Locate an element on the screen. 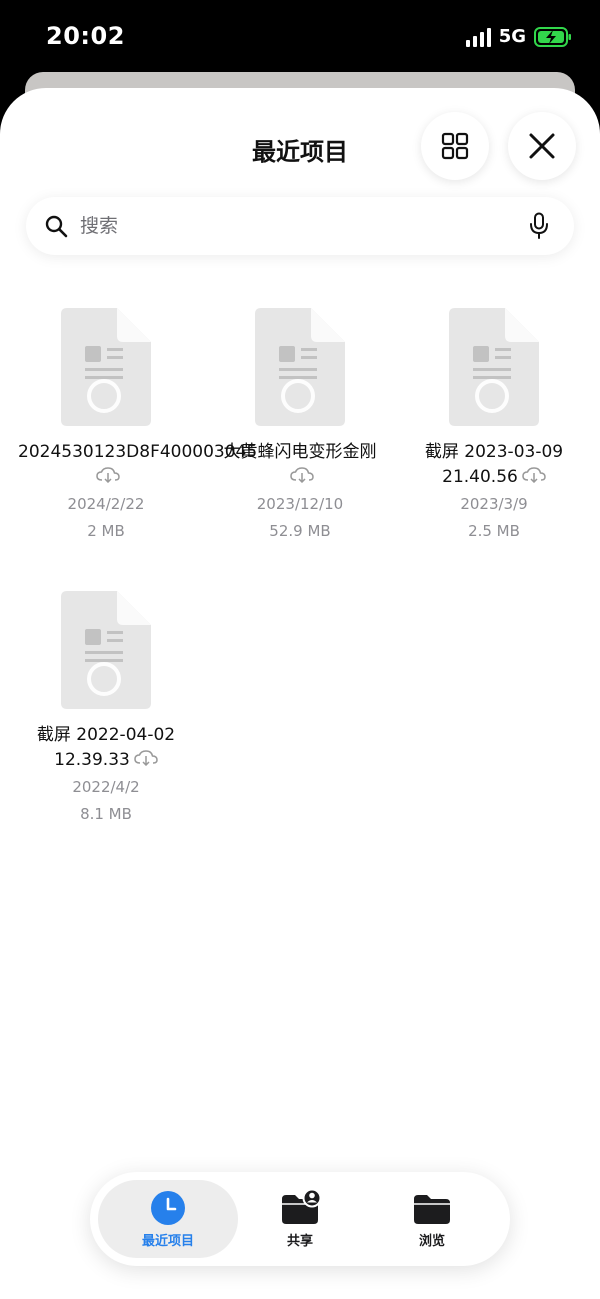  shared-folder-icon is located at coordinates (301, 1207).